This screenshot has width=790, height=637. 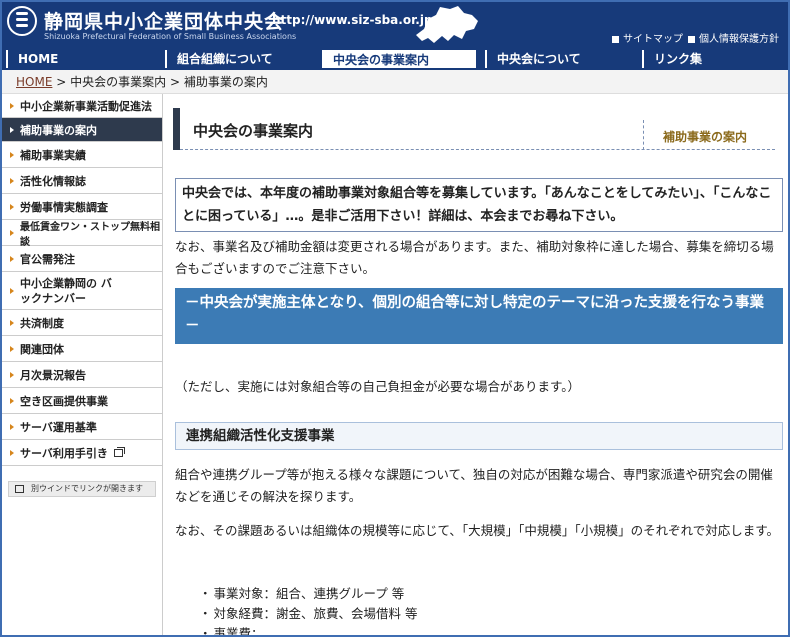 I want to click on sitemap-link: サイトマップ, so click(x=647, y=37).